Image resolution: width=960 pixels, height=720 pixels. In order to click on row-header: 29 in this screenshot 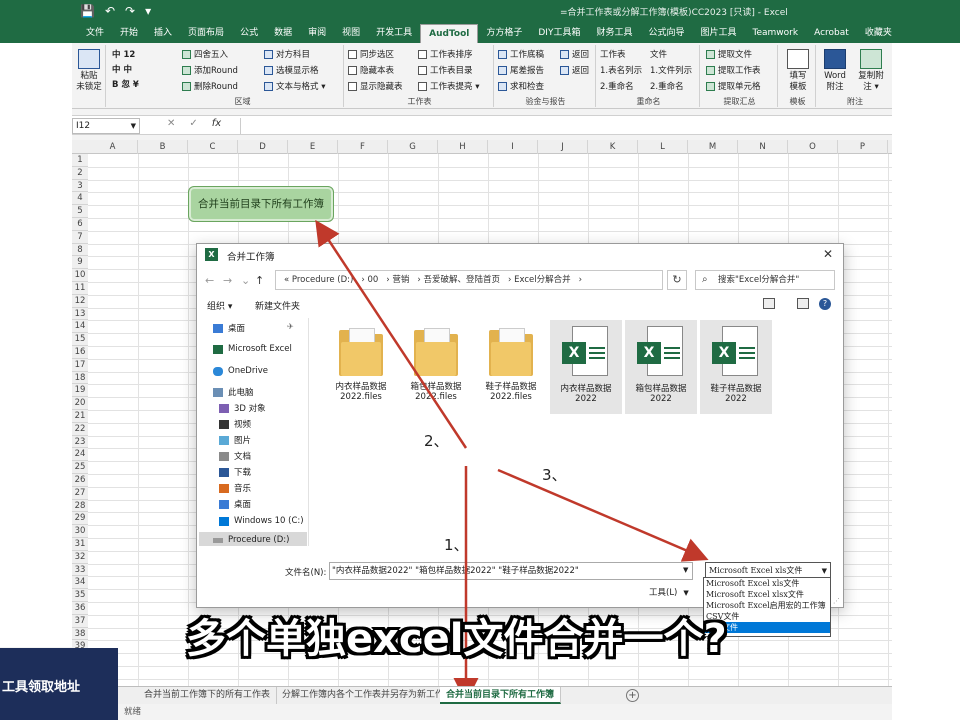, I will do `click(80, 519)`.